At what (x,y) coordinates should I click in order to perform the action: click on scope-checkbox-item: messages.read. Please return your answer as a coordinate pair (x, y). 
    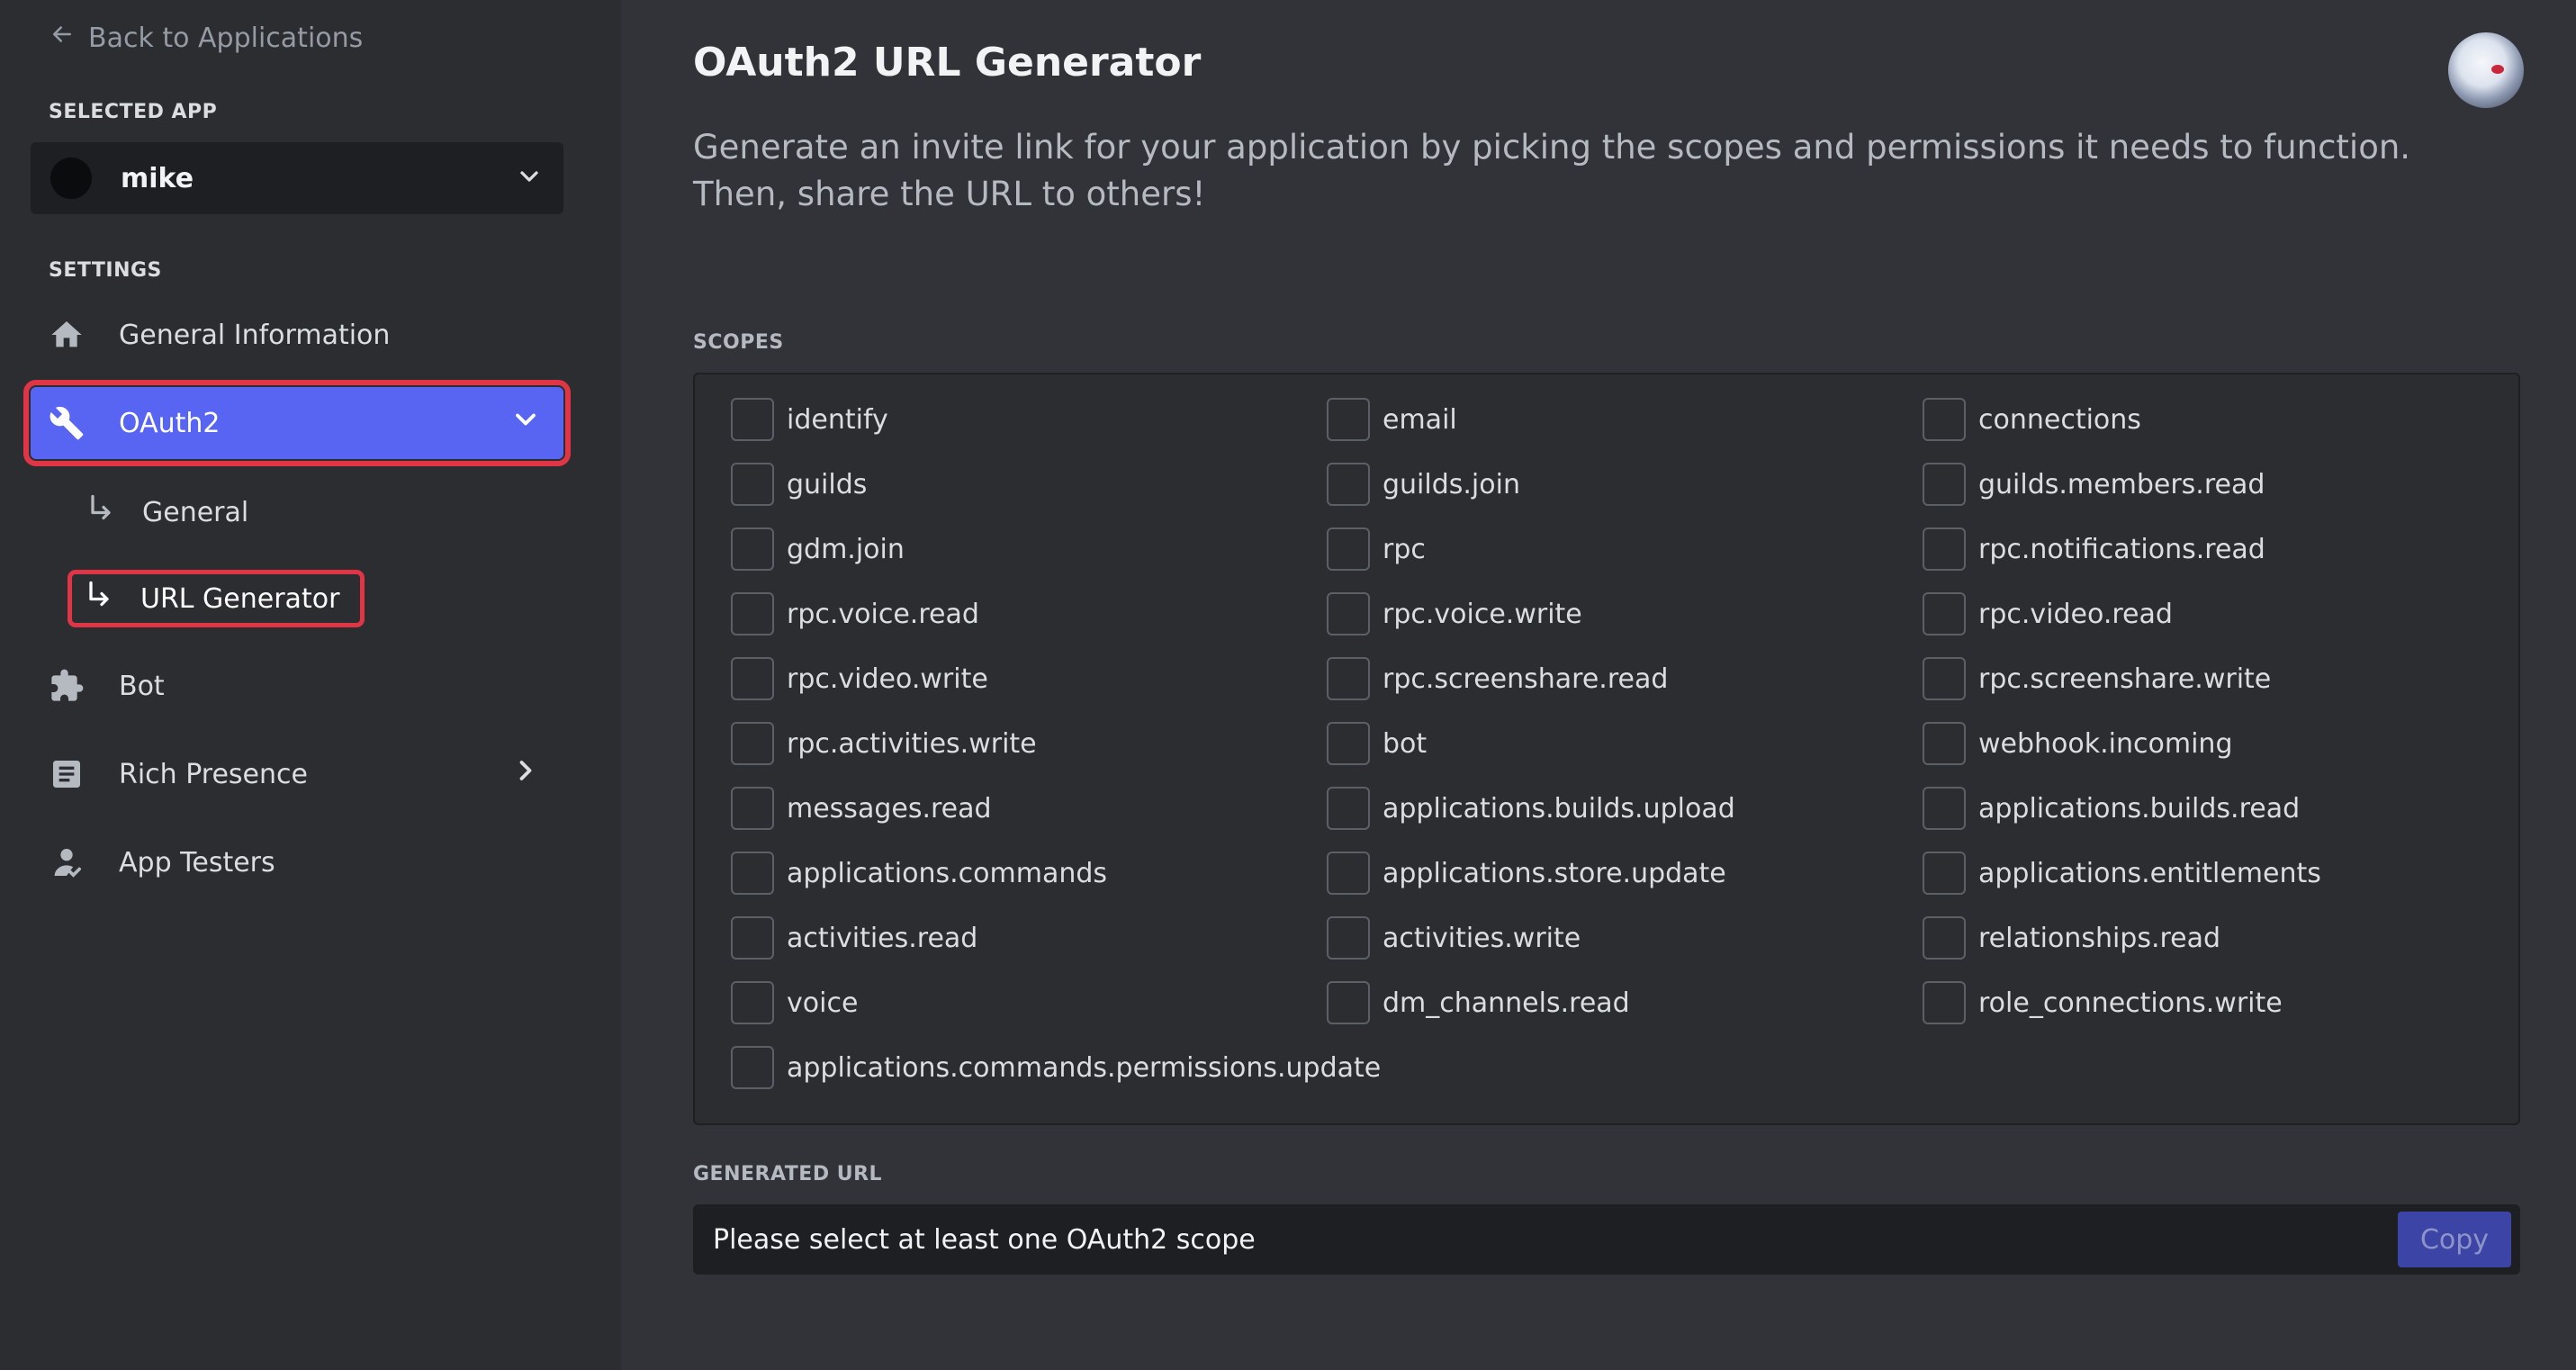
    Looking at the image, I should click on (861, 808).